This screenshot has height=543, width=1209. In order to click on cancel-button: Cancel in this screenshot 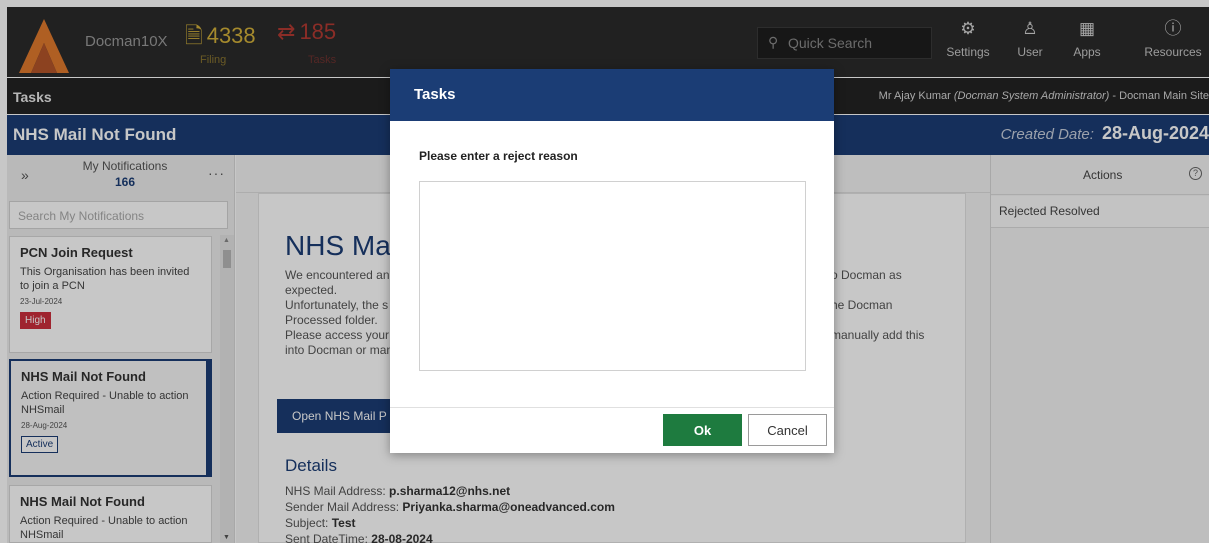, I will do `click(787, 430)`.